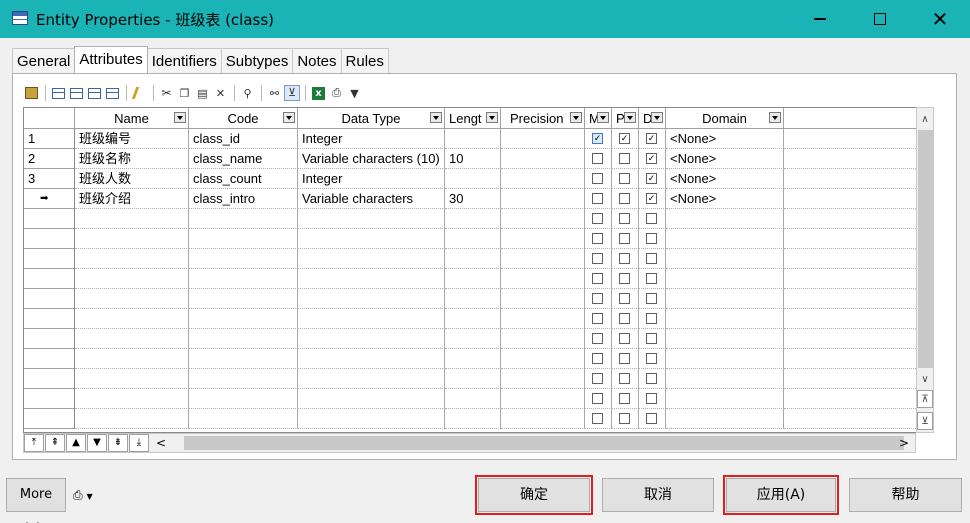 Image resolution: width=970 pixels, height=523 pixels. Describe the element at coordinates (725, 118) in the screenshot. I see `column-header-domain: Domain` at that location.